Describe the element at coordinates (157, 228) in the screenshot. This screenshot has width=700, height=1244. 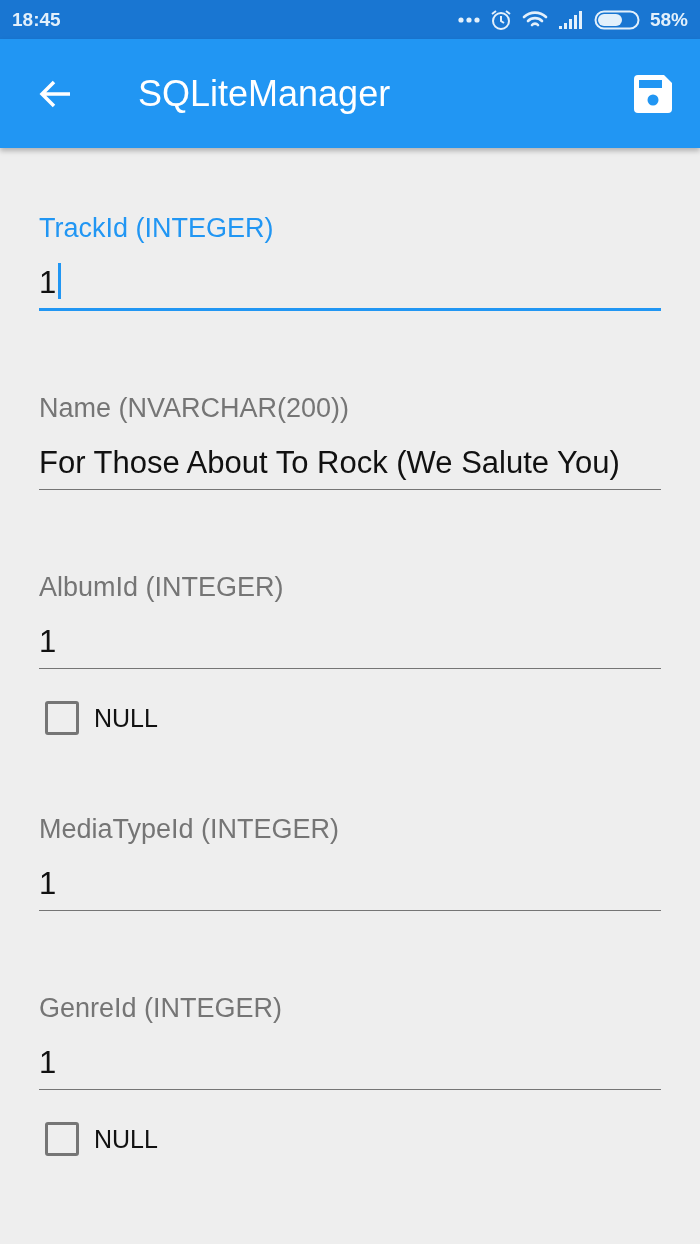
I see `field-label: TrackId (INTEGER)` at that location.